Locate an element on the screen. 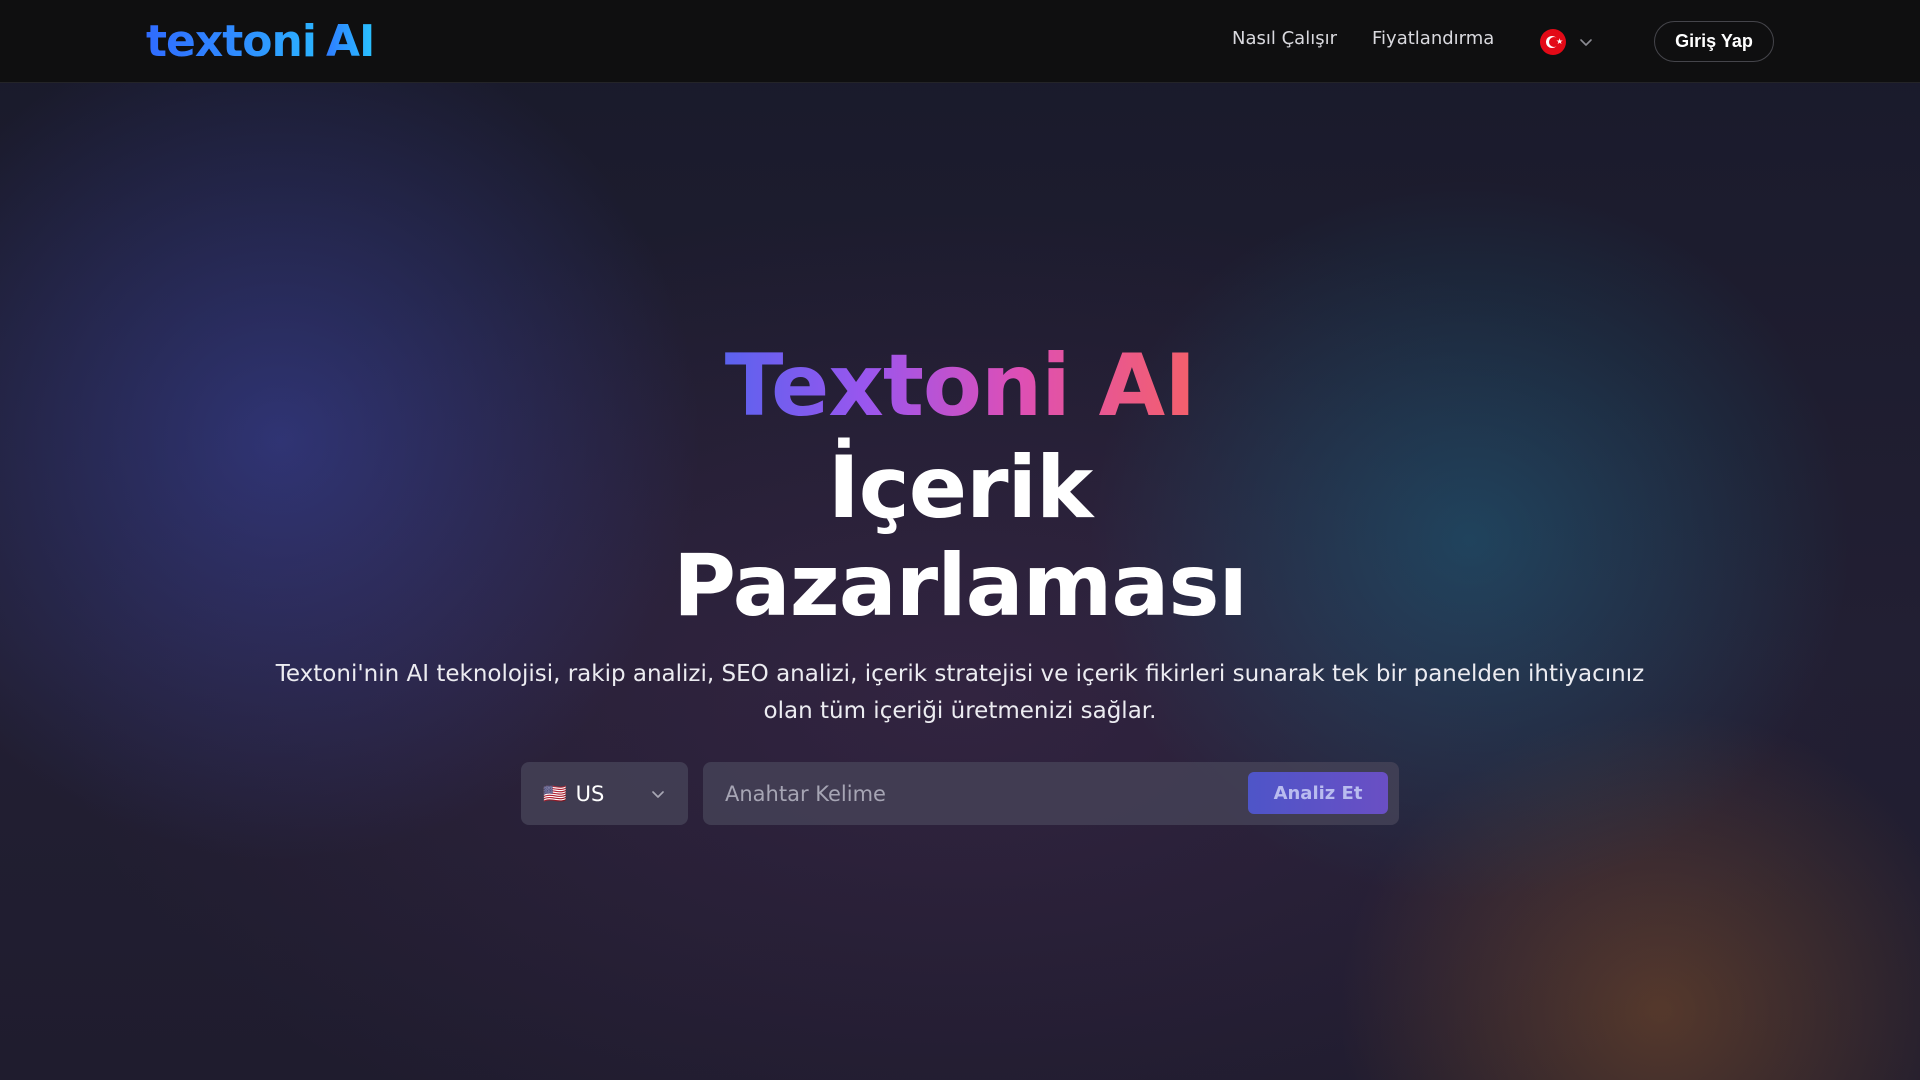 The width and height of the screenshot is (1920, 1080). logo-wordmark: textoni is located at coordinates (231, 41).